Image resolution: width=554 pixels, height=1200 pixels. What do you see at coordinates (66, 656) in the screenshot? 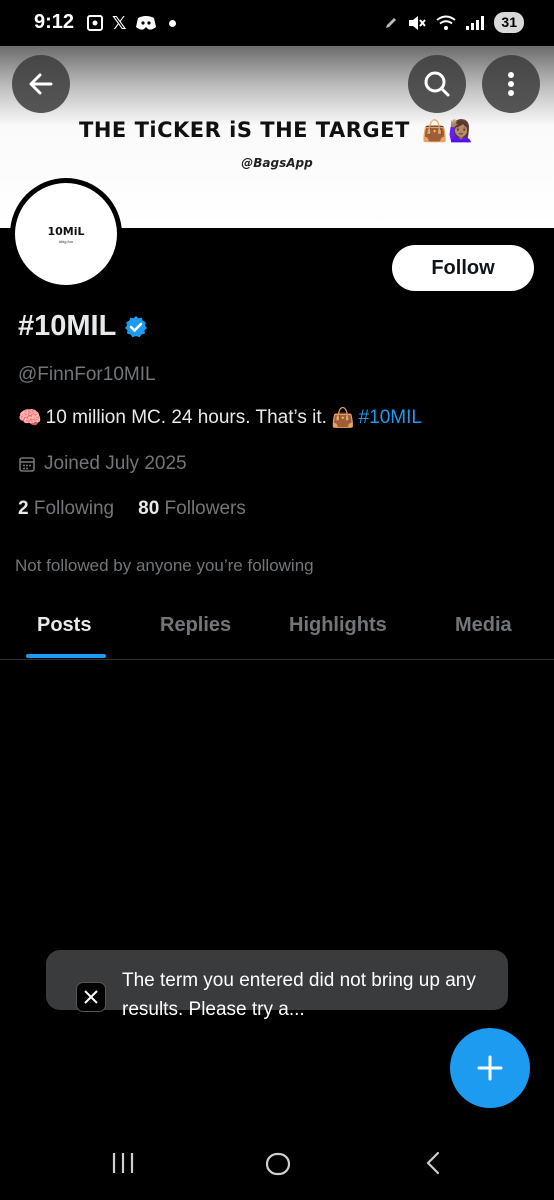
I see `active-tab-indicator` at bounding box center [66, 656].